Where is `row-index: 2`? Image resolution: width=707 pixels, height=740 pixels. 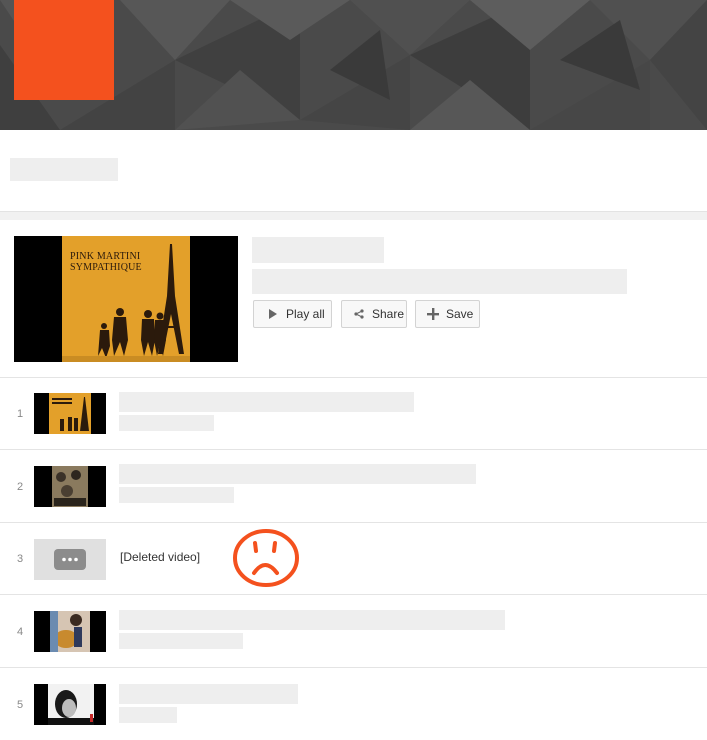
row-index: 2 is located at coordinates (20, 487).